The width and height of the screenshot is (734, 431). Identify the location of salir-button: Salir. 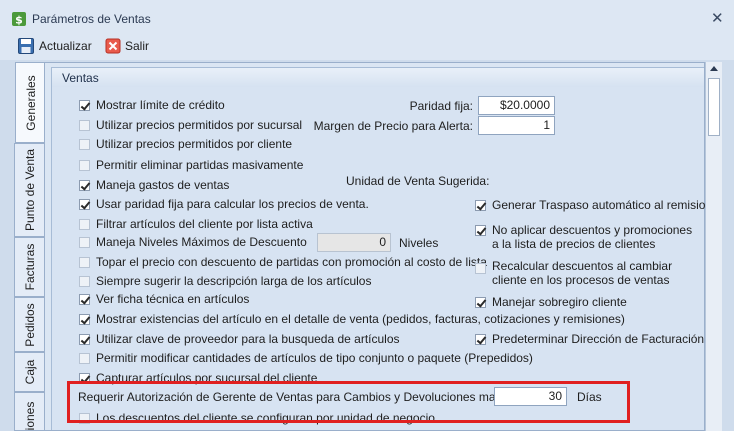
(127, 46).